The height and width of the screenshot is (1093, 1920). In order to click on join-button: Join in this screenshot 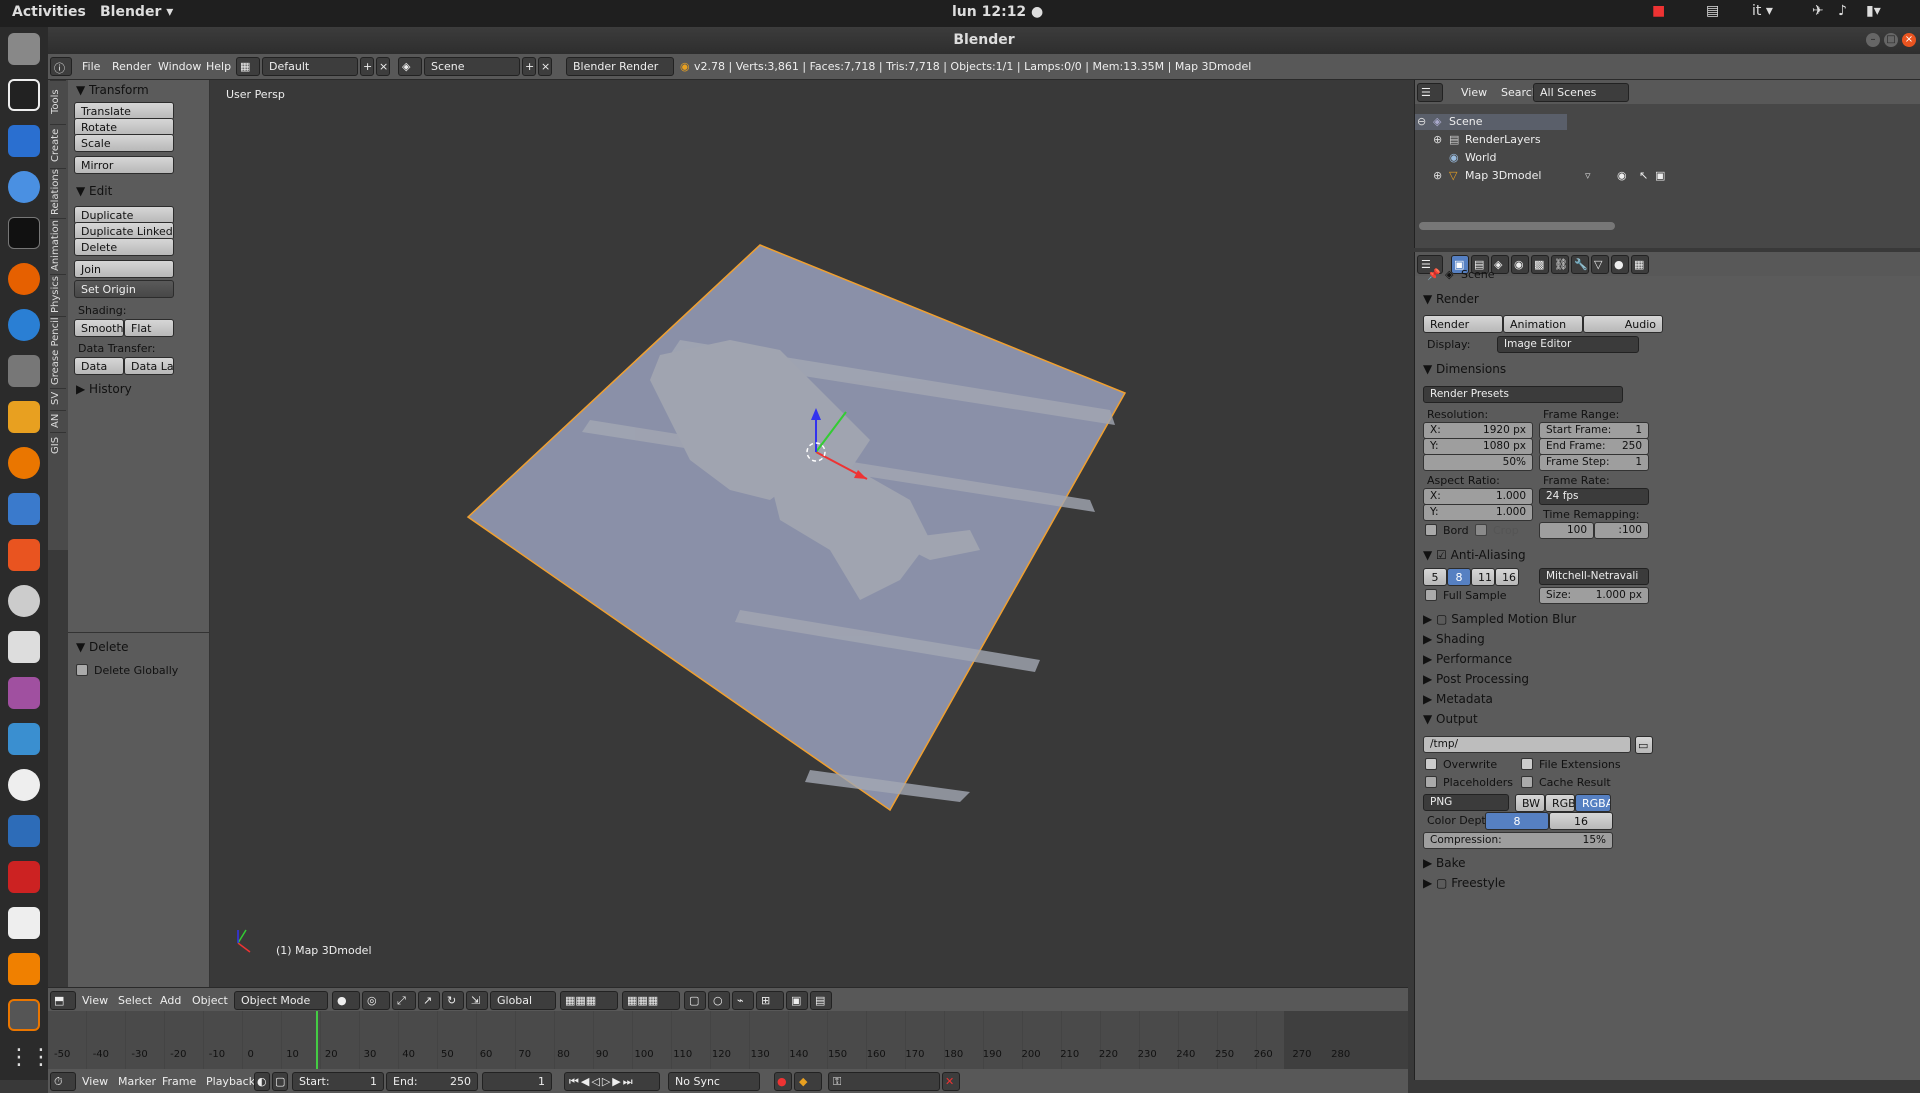, I will do `click(124, 269)`.